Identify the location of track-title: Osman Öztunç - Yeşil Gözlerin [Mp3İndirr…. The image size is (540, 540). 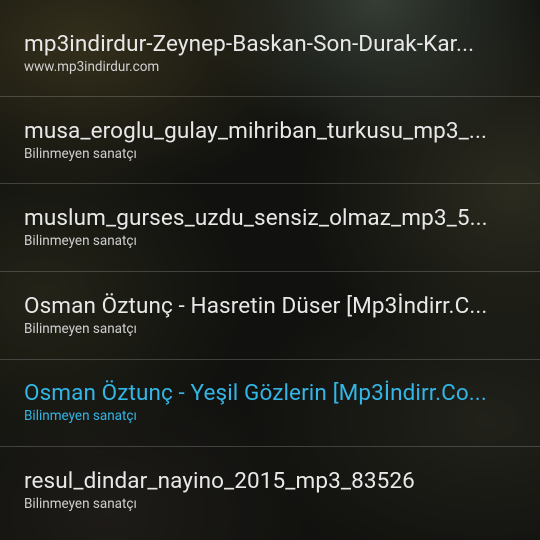
(255, 393).